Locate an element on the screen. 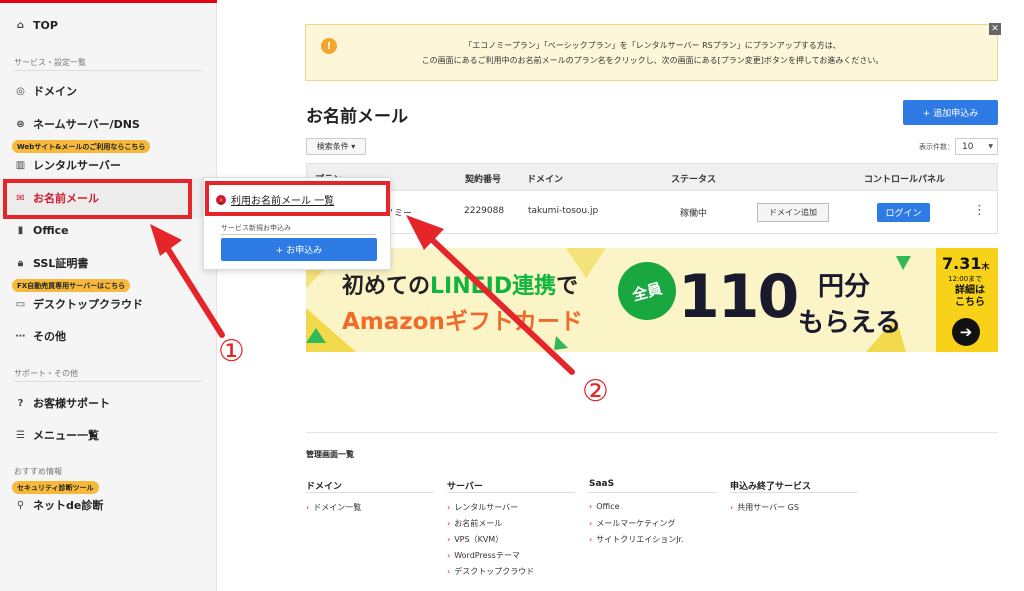 The width and height of the screenshot is (1024, 591). footer-link: › レンタルサーバー is located at coordinates (482, 507).